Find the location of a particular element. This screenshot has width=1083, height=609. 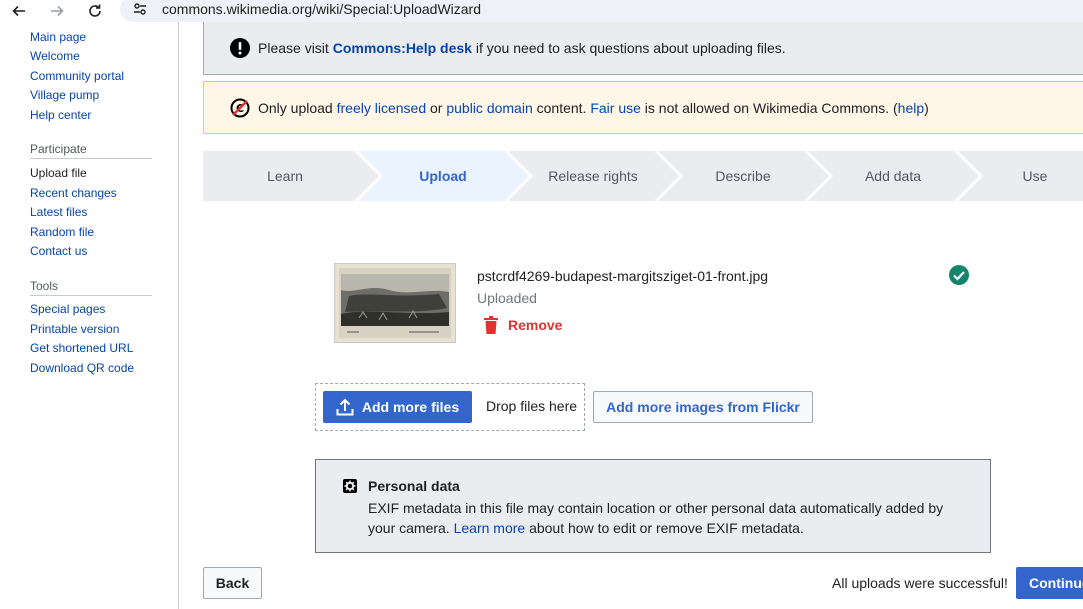

sidebar-item-contact-us: Contact us is located at coordinates (58, 251).